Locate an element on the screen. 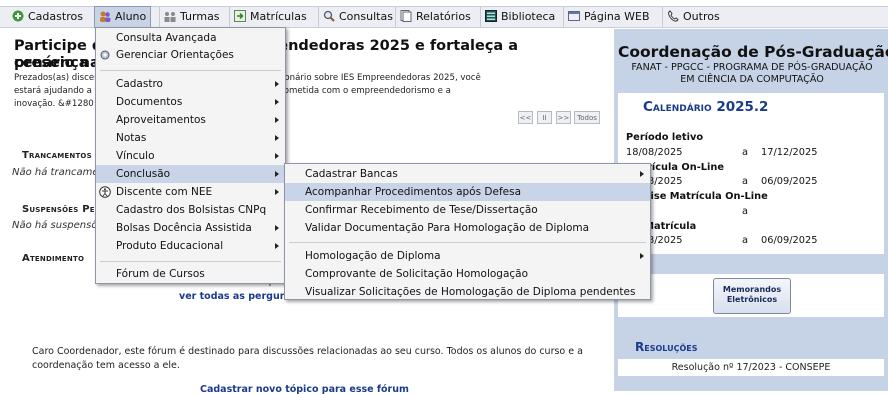  menu-biblioteca: Biblioteca is located at coordinates (518, 17).